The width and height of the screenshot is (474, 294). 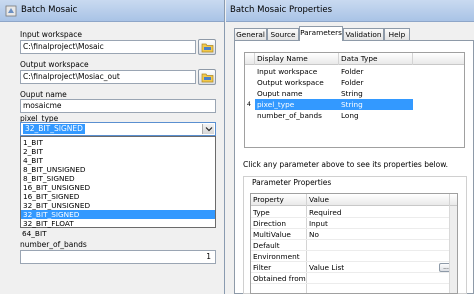 I want to click on grid-header: Property Value, so click(x=354, y=200).